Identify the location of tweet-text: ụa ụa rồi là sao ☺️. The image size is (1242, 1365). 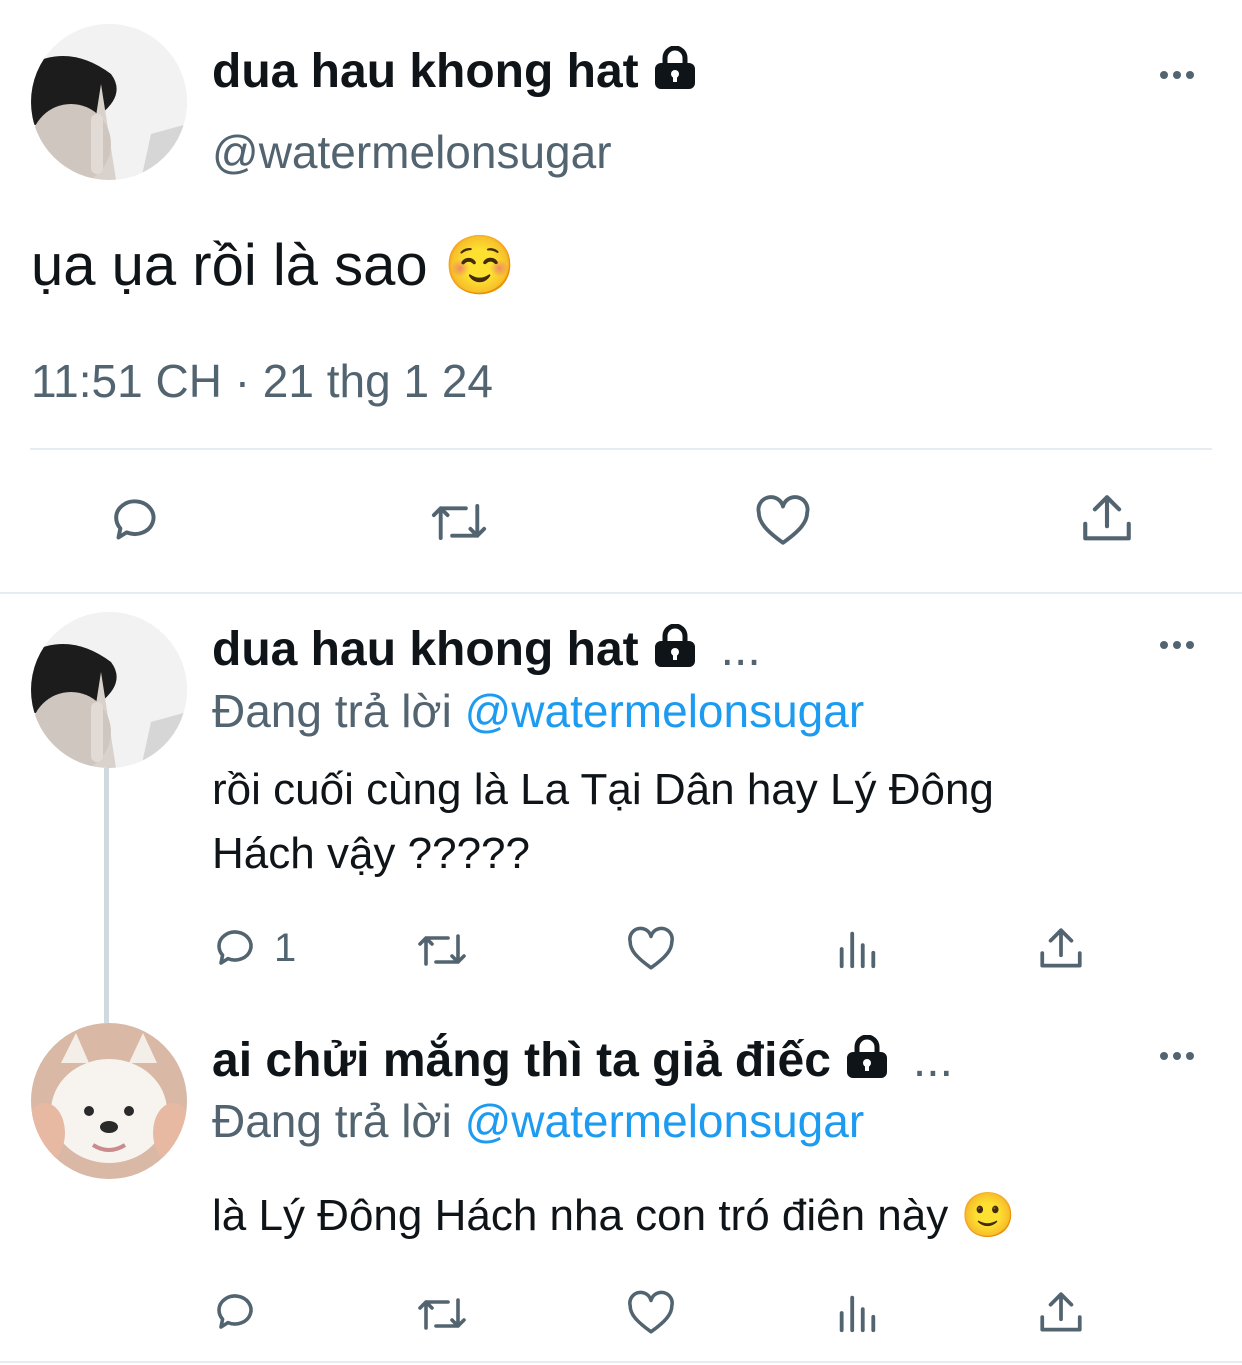
(273, 265).